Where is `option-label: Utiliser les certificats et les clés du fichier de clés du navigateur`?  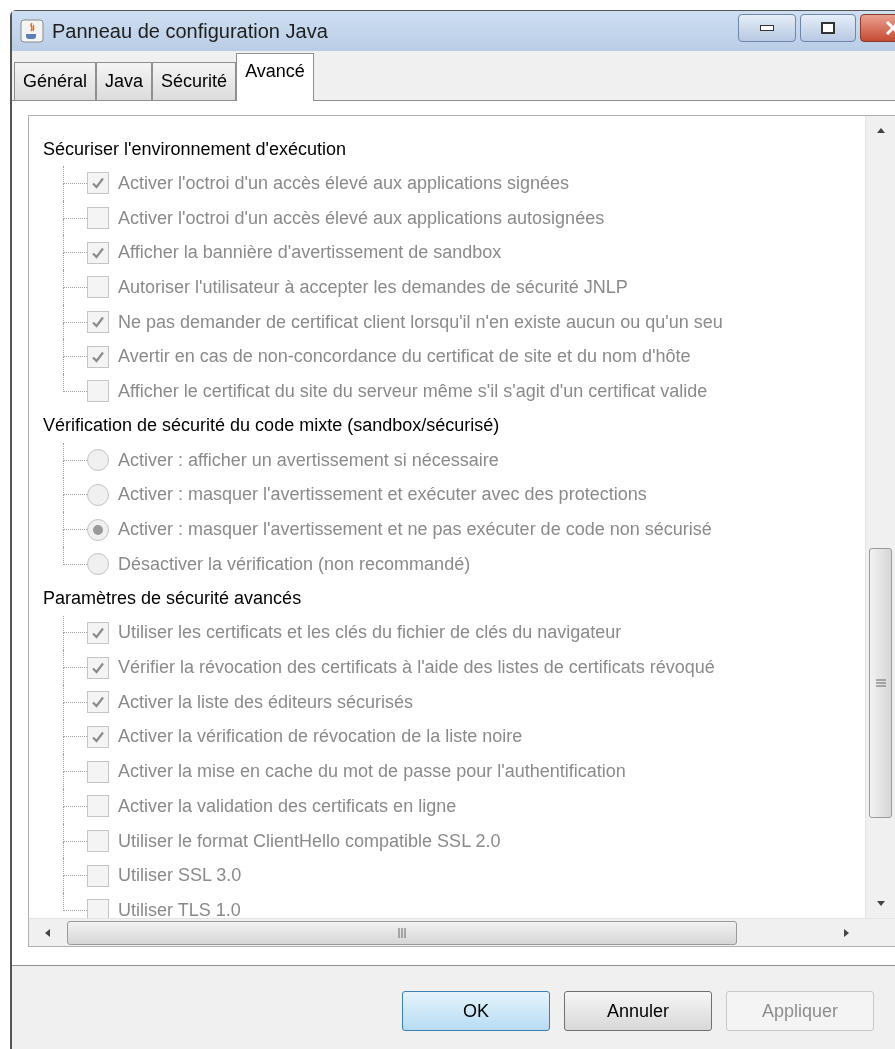 option-label: Utiliser les certificats et les clés du fichier de clés du navigateur is located at coordinates (370, 633).